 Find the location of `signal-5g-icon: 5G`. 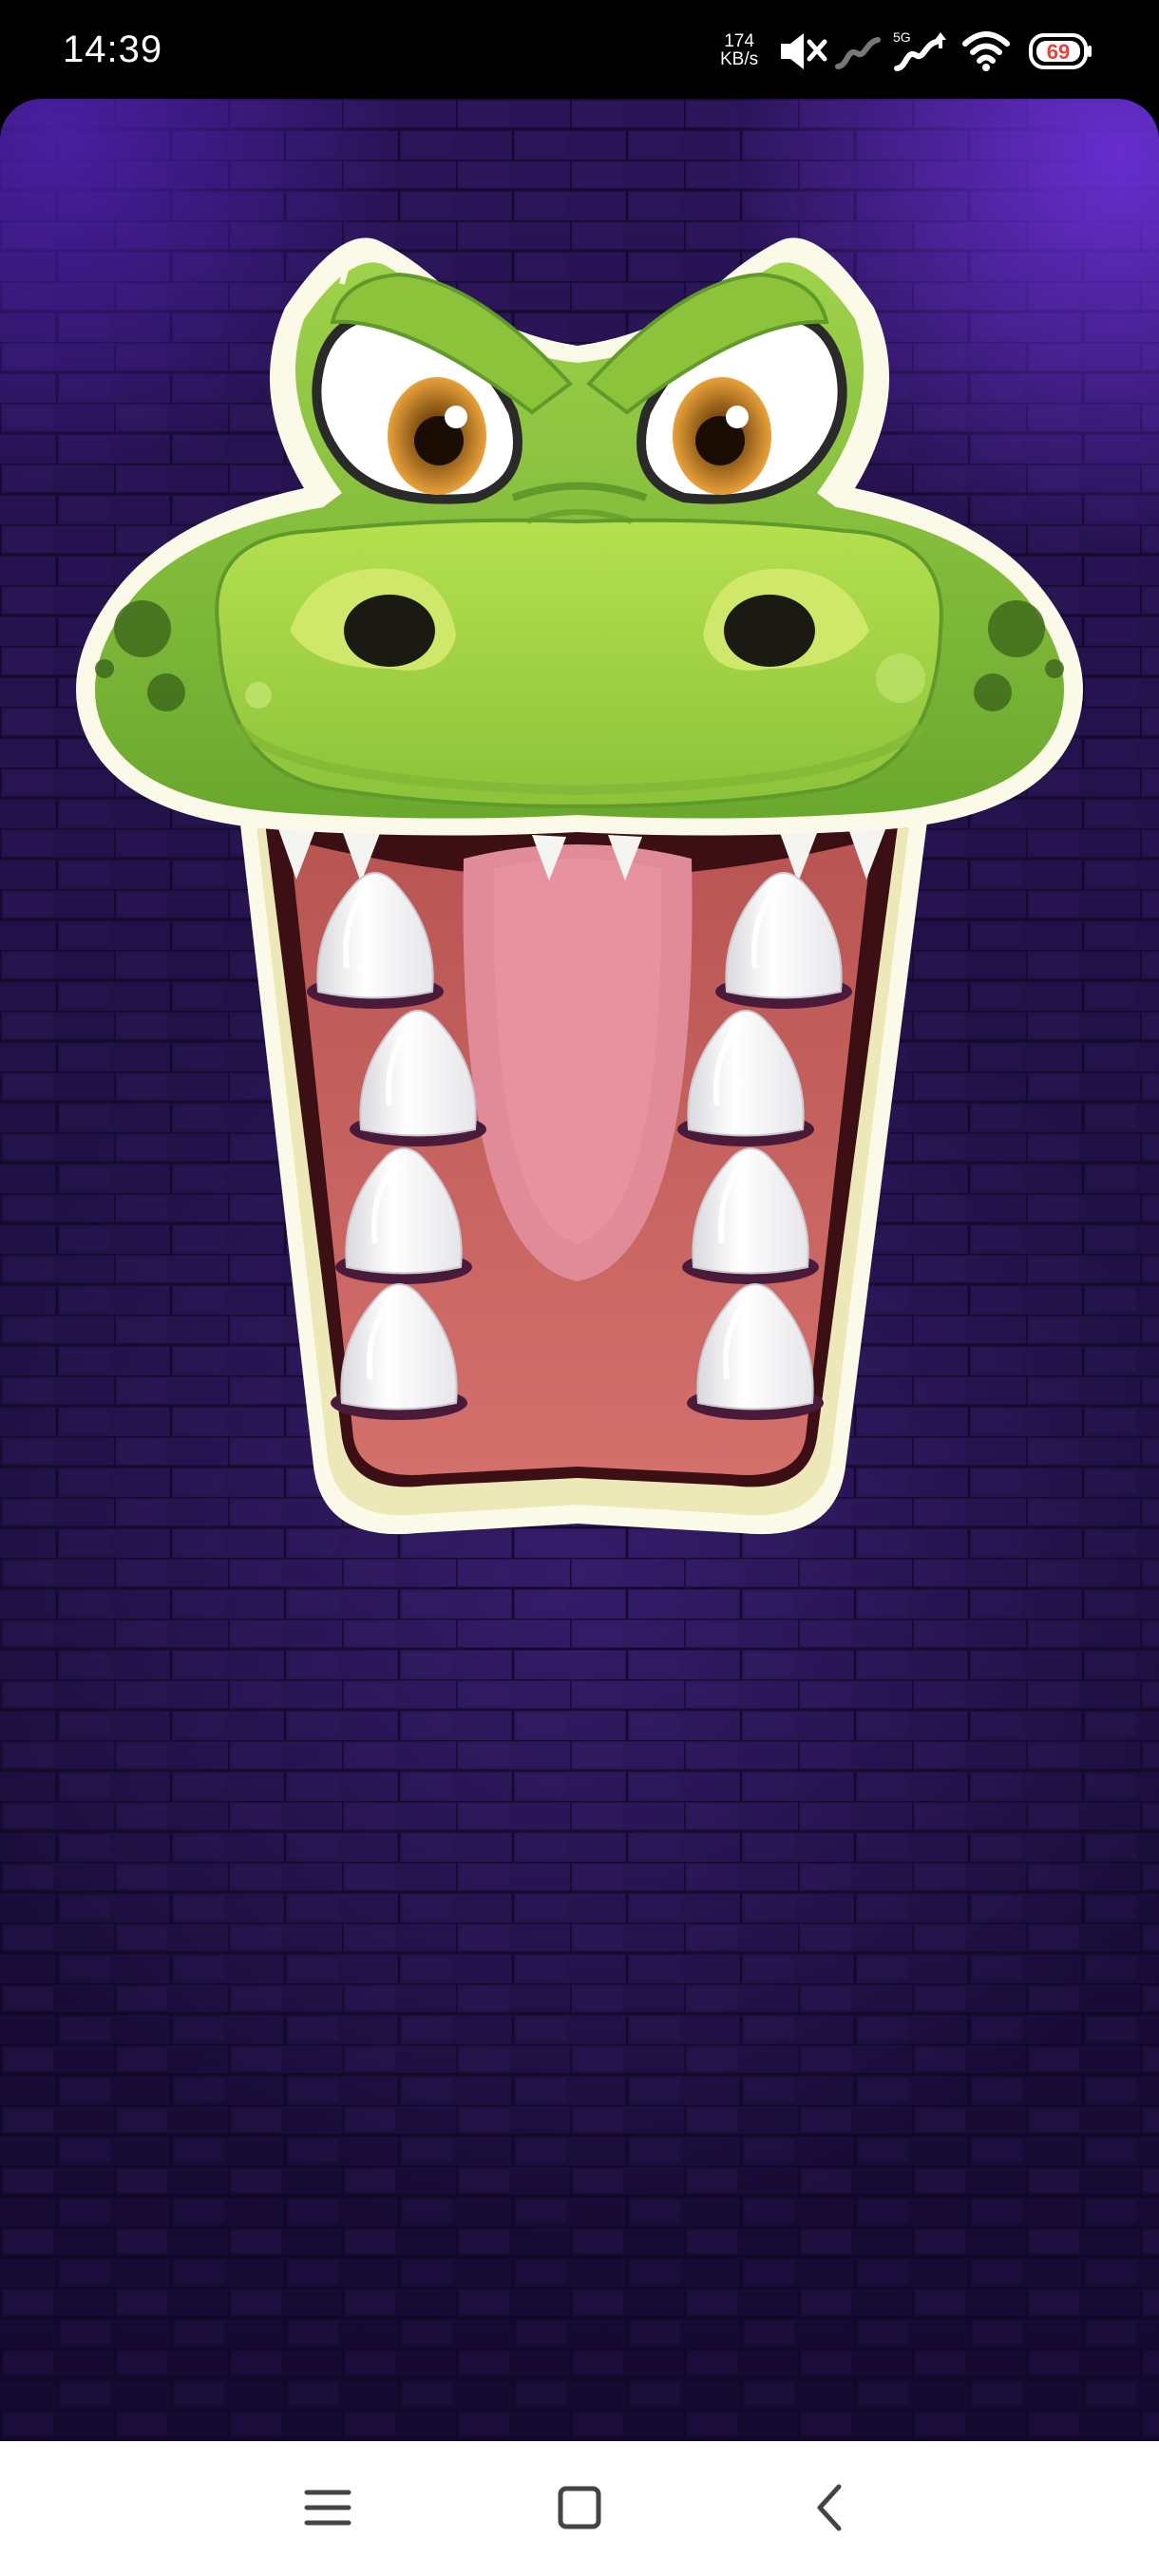

signal-5g-icon: 5G is located at coordinates (919, 50).